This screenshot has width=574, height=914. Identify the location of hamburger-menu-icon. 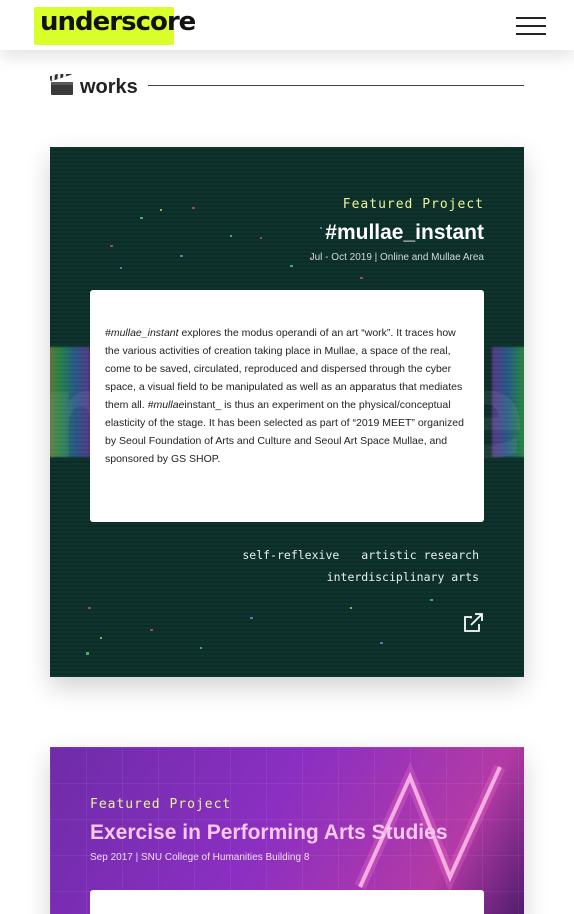
(531, 26).